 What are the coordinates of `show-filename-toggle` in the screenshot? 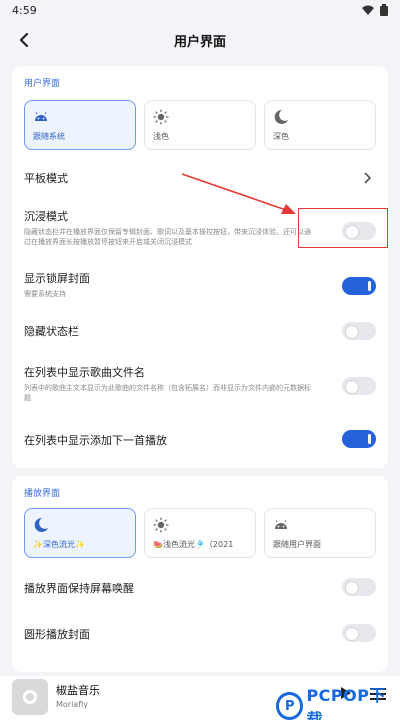 It's located at (359, 386).